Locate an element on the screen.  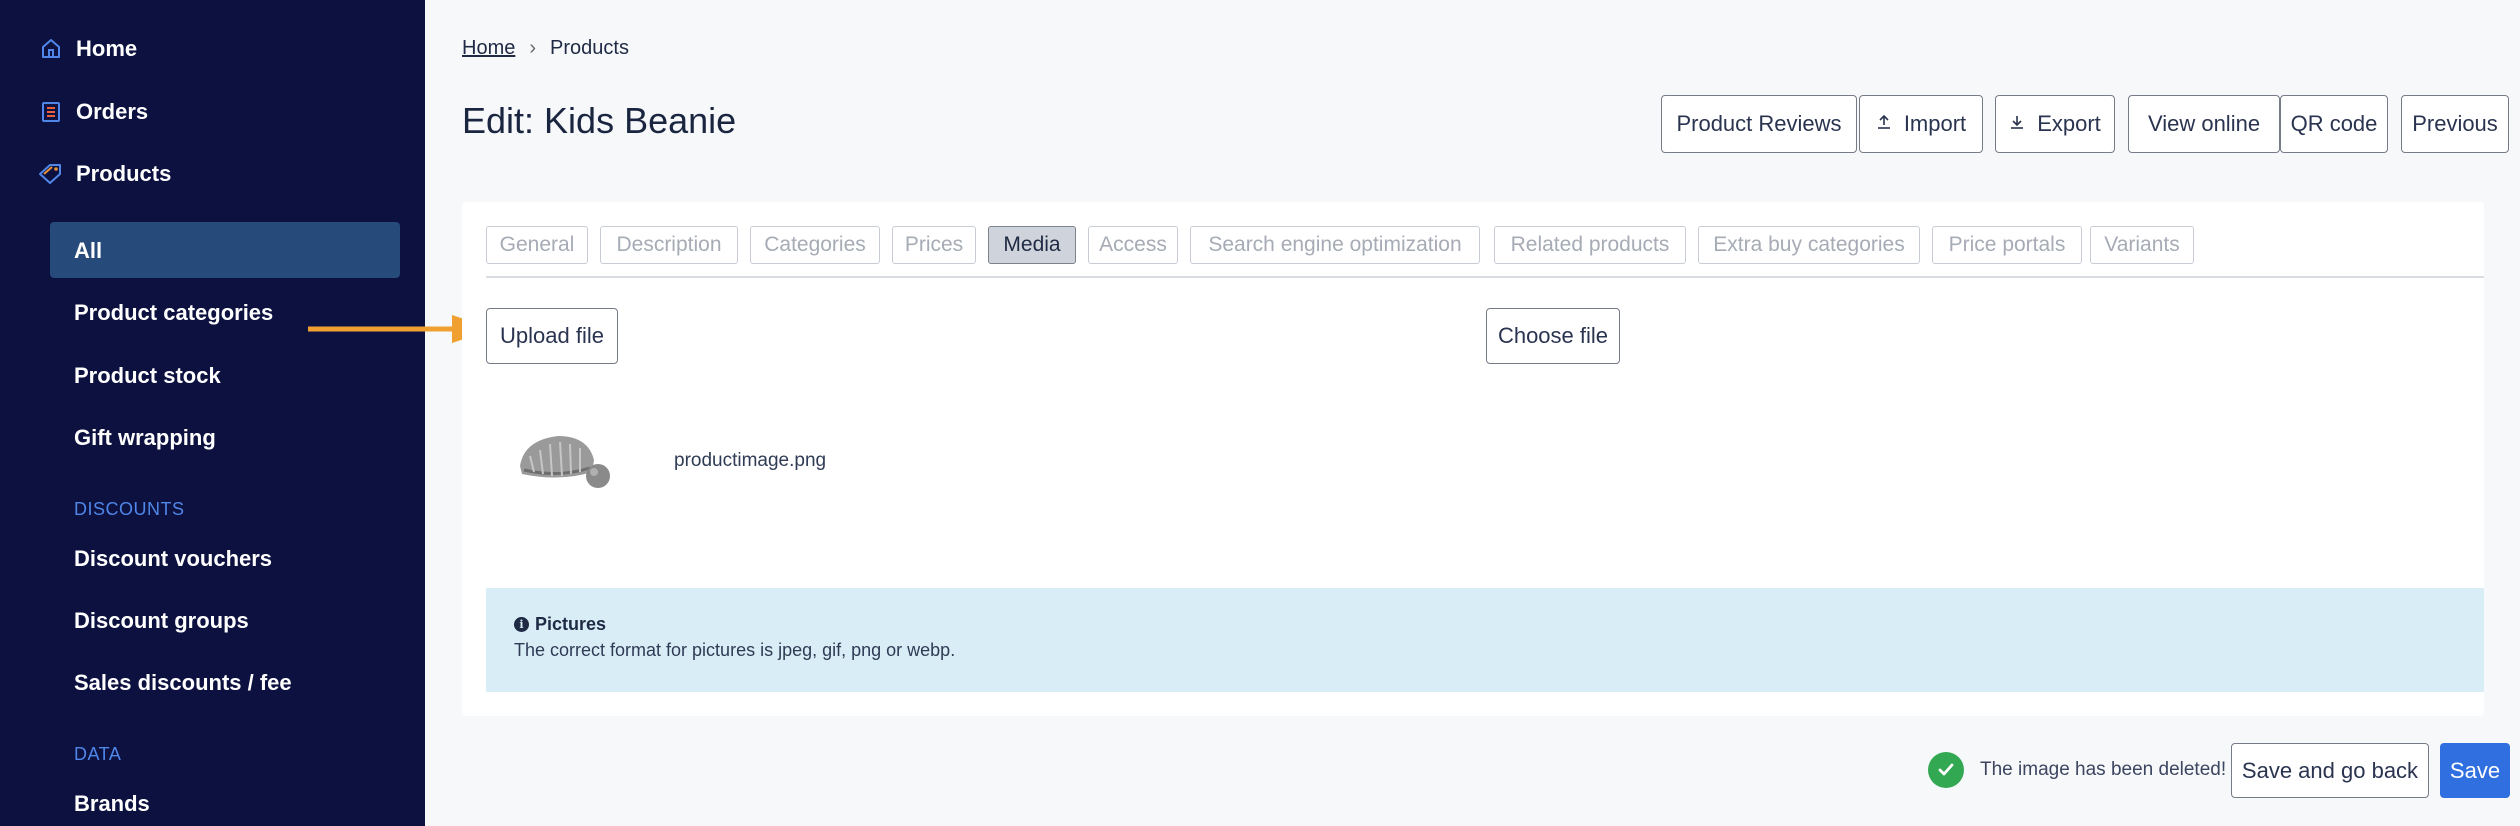
tab-price-portals: Price portals is located at coordinates (2007, 245).